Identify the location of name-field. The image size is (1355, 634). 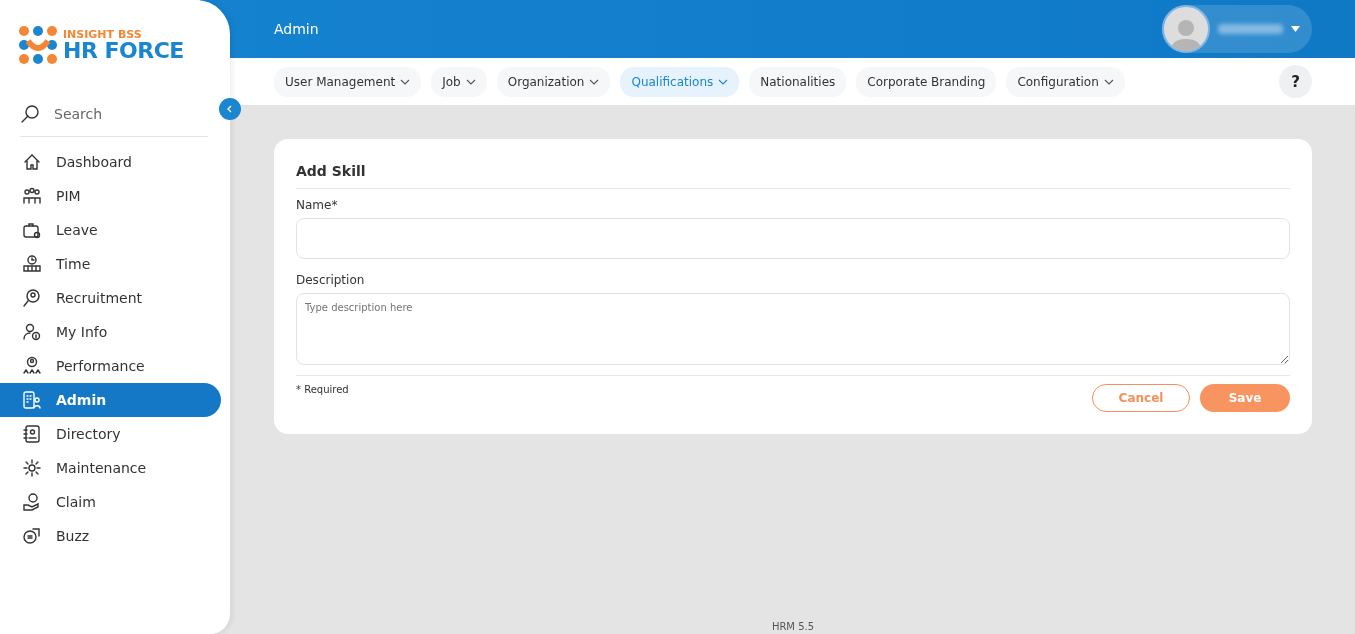
(793, 238).